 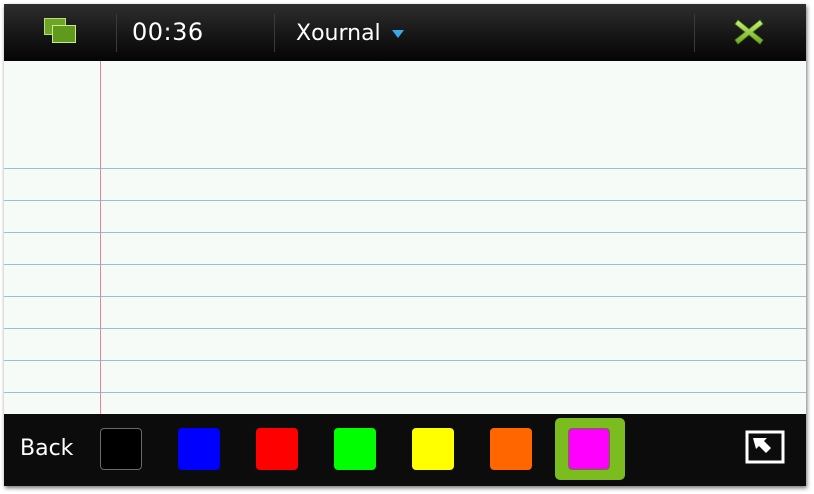 What do you see at coordinates (46, 448) in the screenshot?
I see `back-button: Back` at bounding box center [46, 448].